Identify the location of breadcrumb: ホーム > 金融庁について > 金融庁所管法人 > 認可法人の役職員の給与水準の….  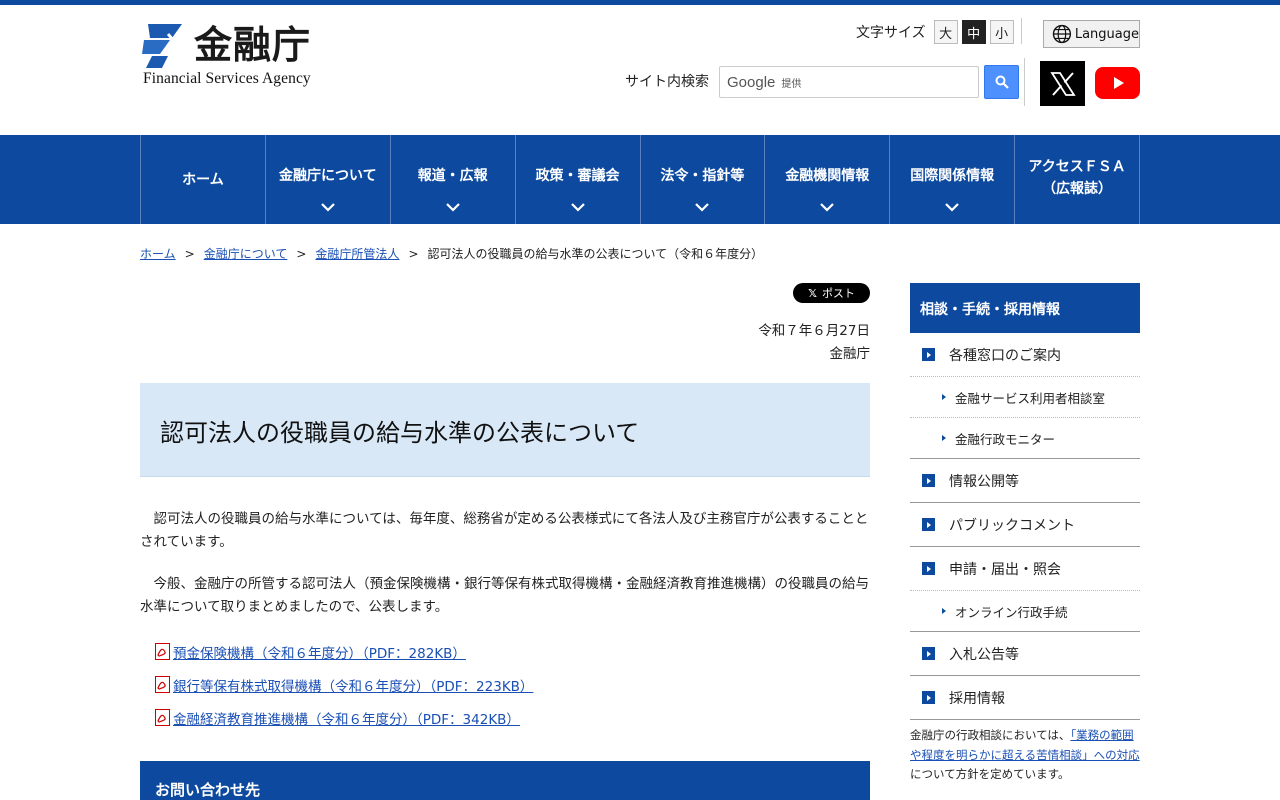
(451, 253).